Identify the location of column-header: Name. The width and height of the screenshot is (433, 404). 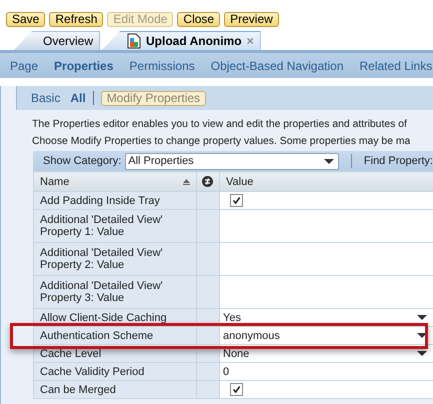
(115, 182).